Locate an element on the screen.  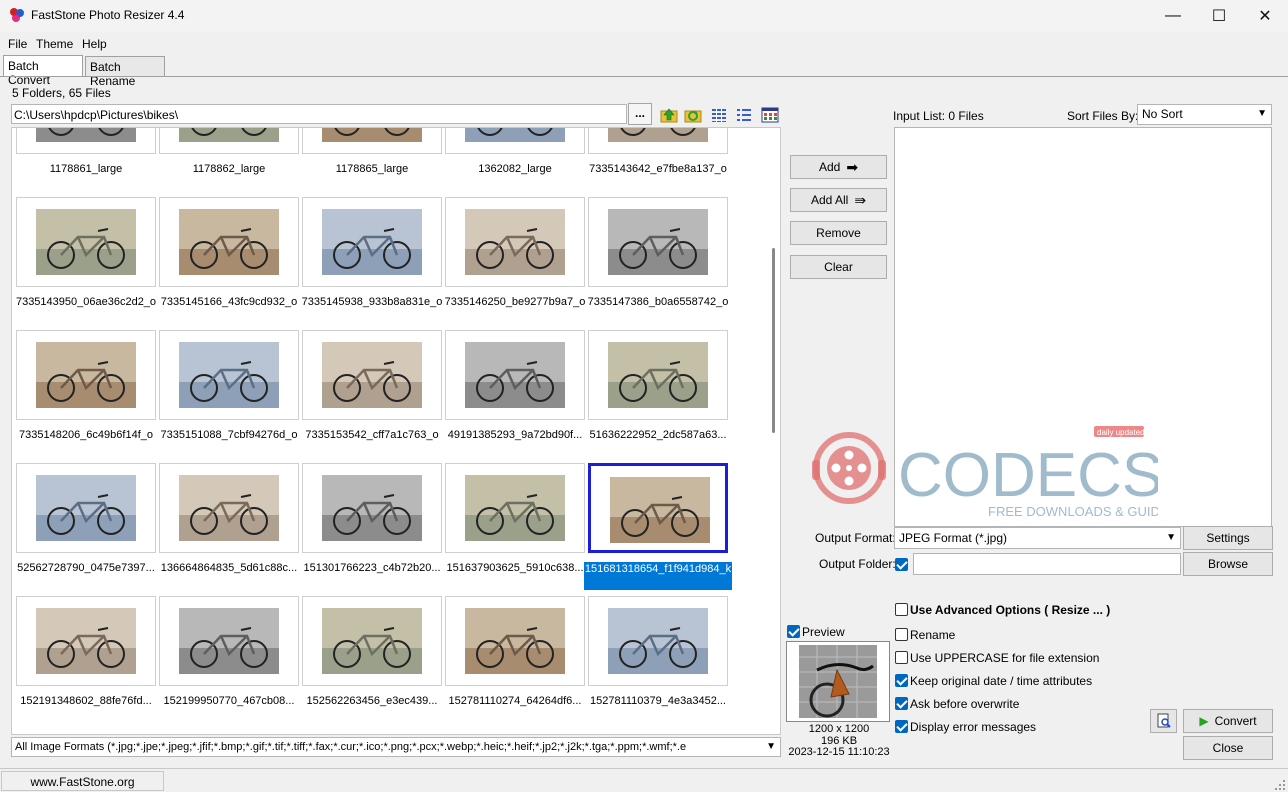
preview-zoom-button is located at coordinates (1163, 721).